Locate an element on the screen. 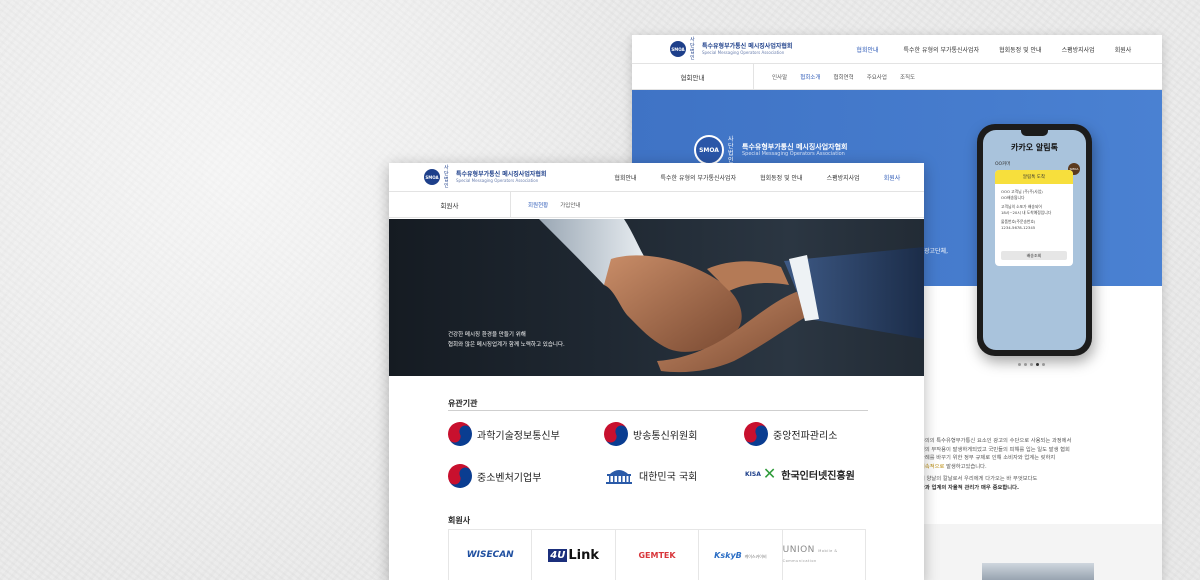 Image resolution: width=1200 pixels, height=580 pixels. member-4u-link: 4U Link is located at coordinates (574, 555).